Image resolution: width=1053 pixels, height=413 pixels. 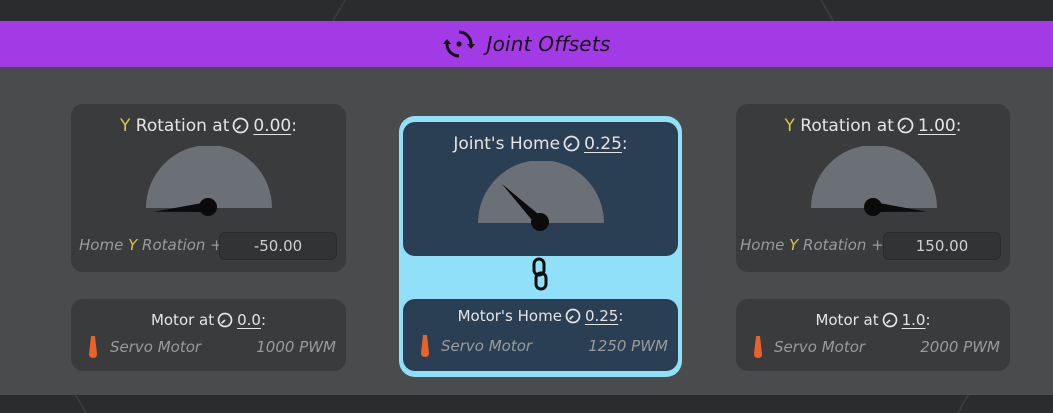 What do you see at coordinates (541, 196) in the screenshot?
I see `center-gauge` at bounding box center [541, 196].